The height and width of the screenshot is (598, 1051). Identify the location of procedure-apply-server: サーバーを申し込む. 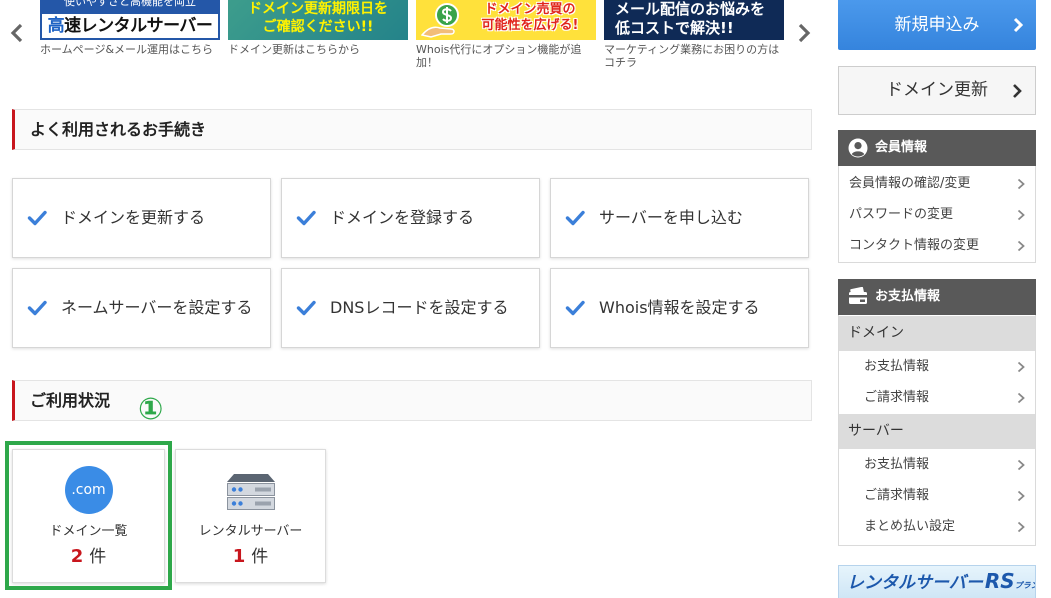
(679, 218).